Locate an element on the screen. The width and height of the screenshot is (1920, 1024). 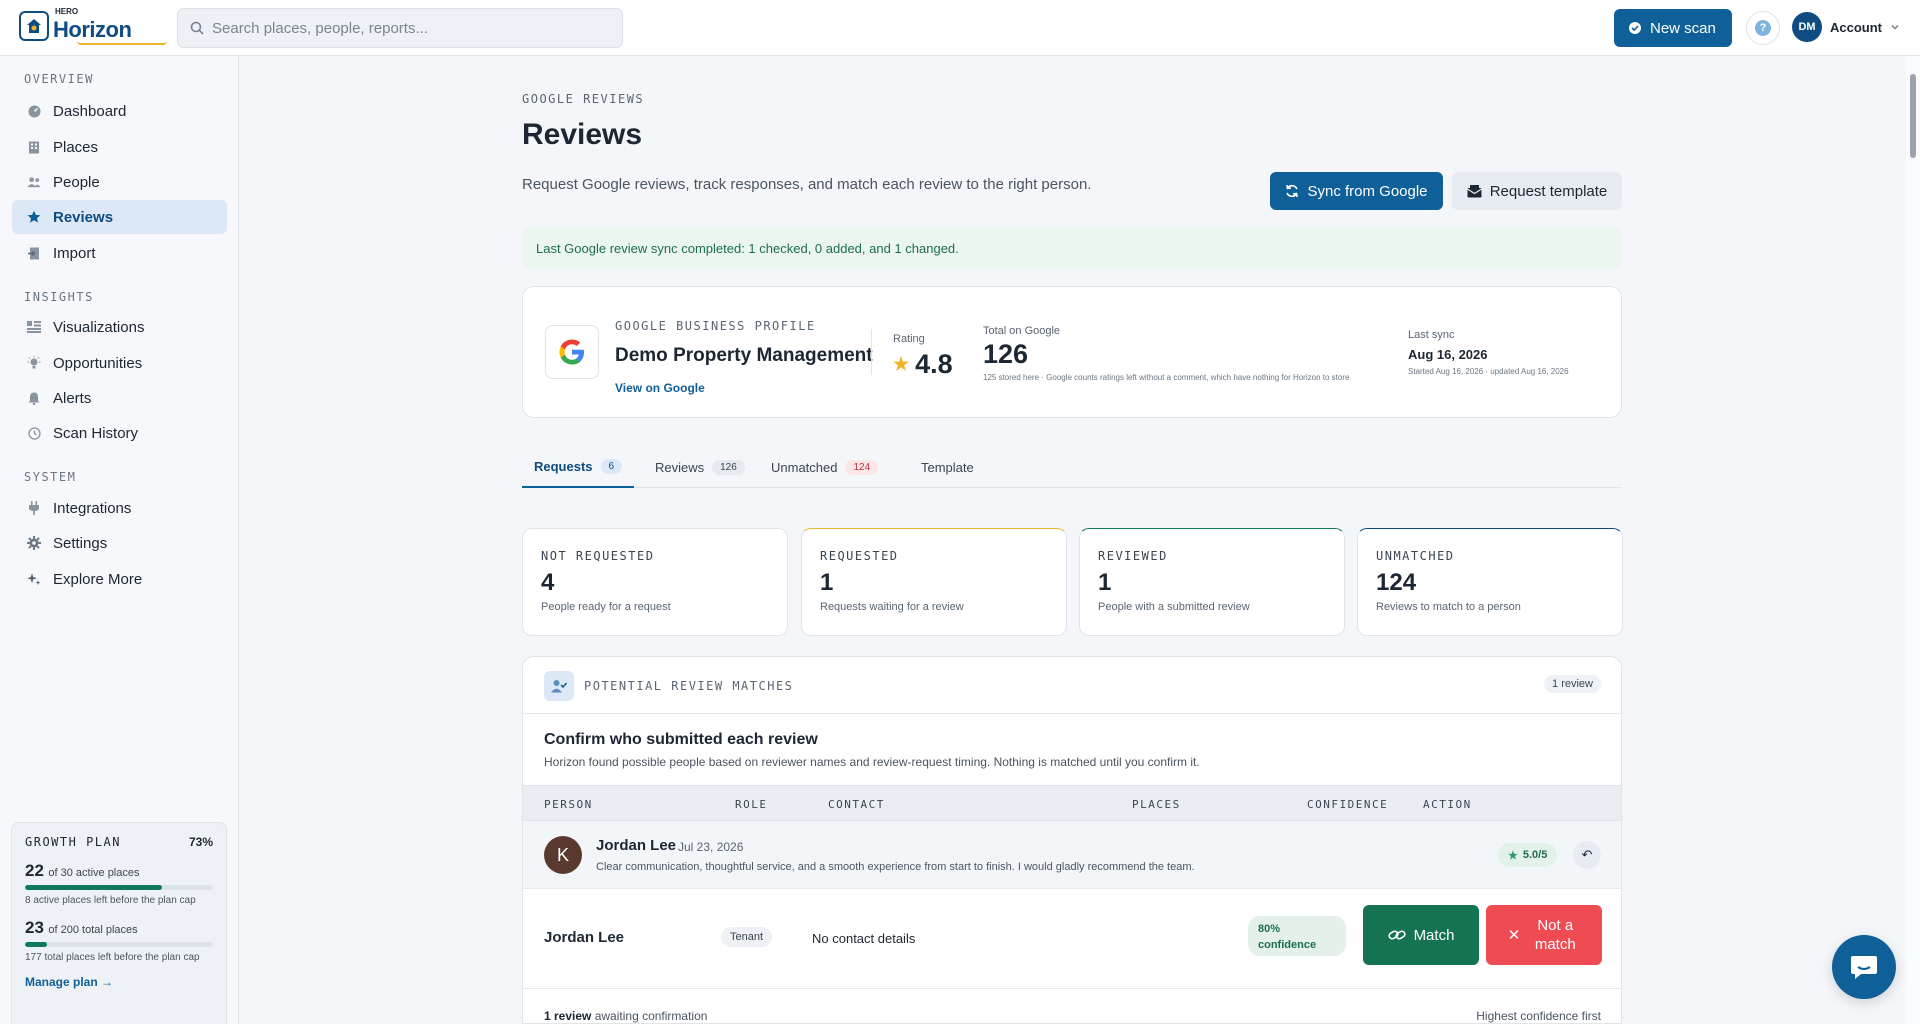
not-a-match-button: ✕ Not a match is located at coordinates (1544, 935).